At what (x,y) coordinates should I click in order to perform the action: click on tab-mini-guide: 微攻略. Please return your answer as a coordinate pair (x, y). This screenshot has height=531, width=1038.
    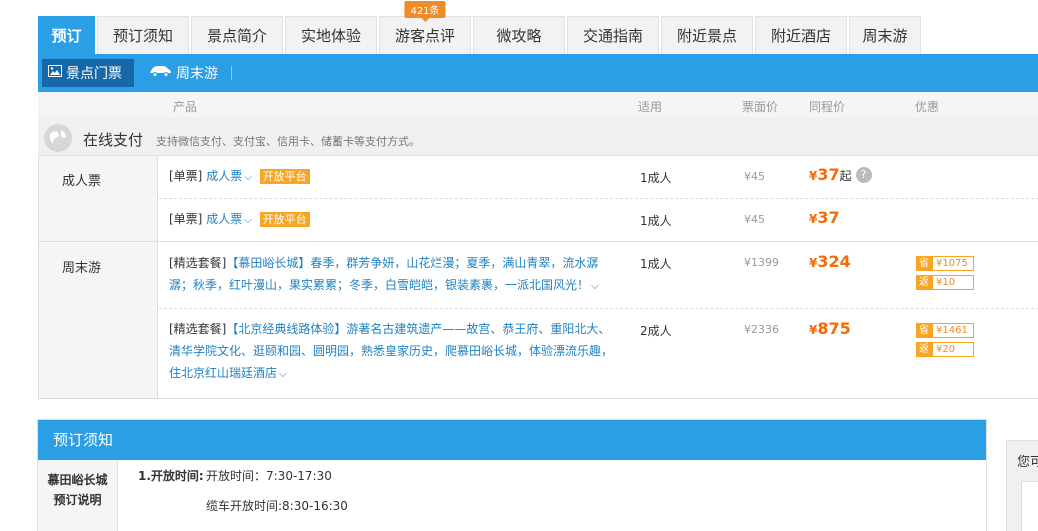
    Looking at the image, I should click on (519, 35).